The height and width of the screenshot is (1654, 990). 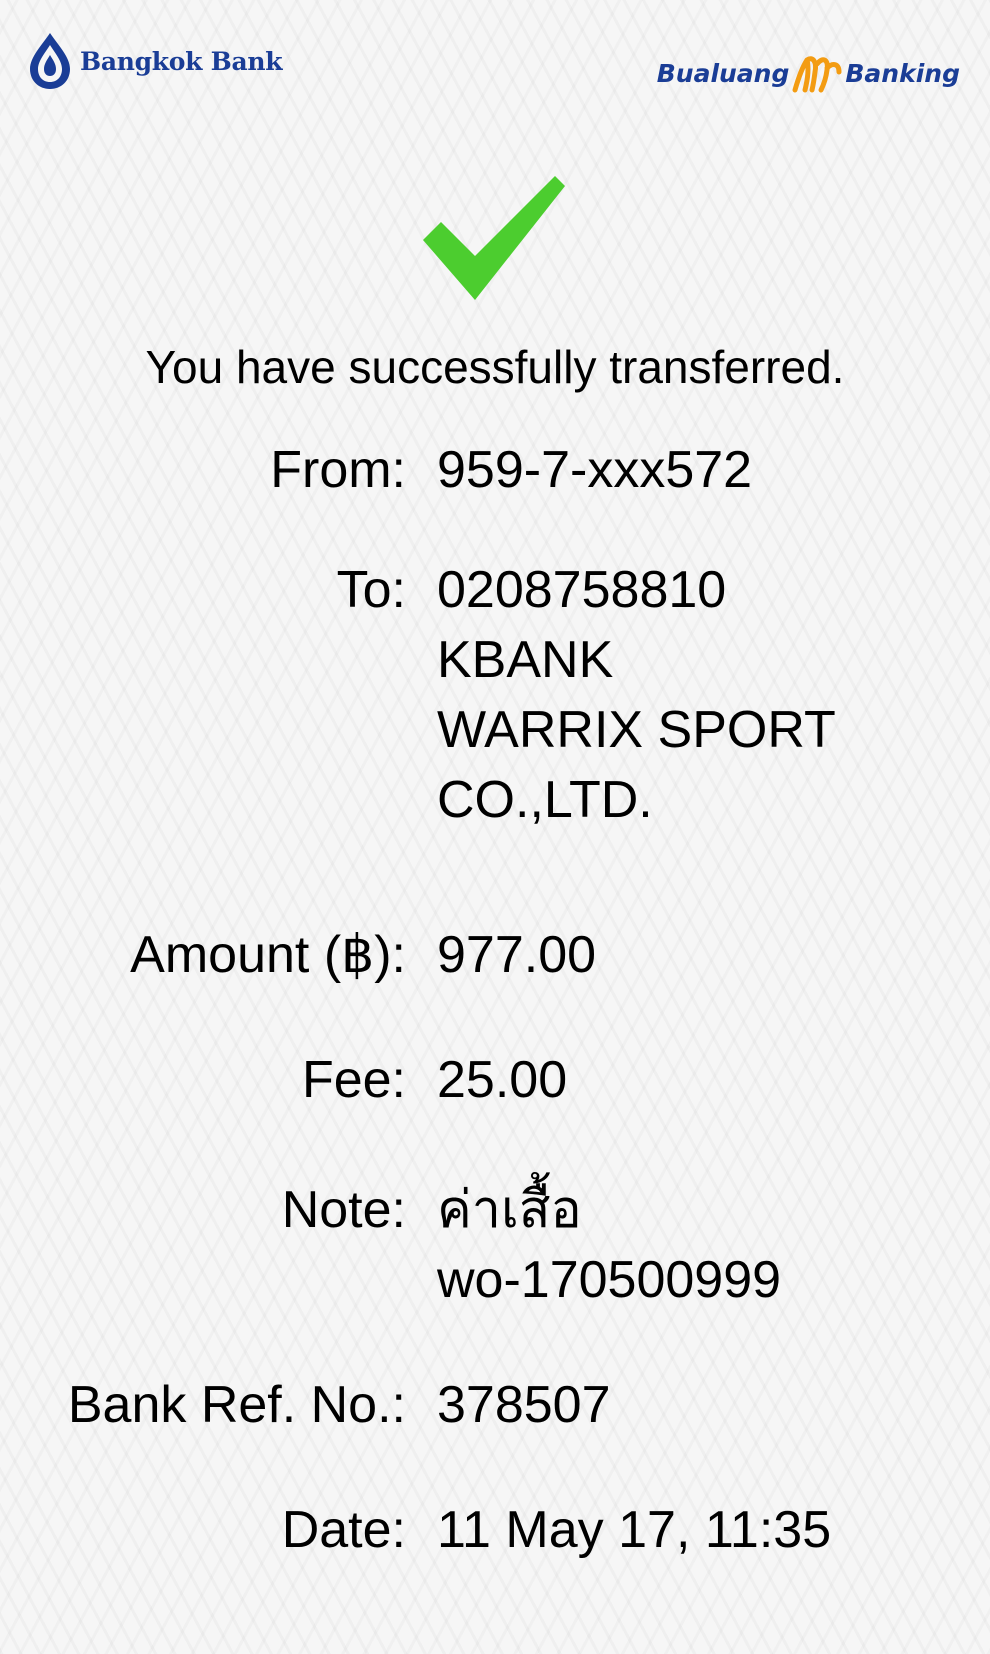 What do you see at coordinates (707, 695) in the screenshot?
I see `to-value: 0208758810 KBANK WARRIX SPORT CO.,LTD.` at bounding box center [707, 695].